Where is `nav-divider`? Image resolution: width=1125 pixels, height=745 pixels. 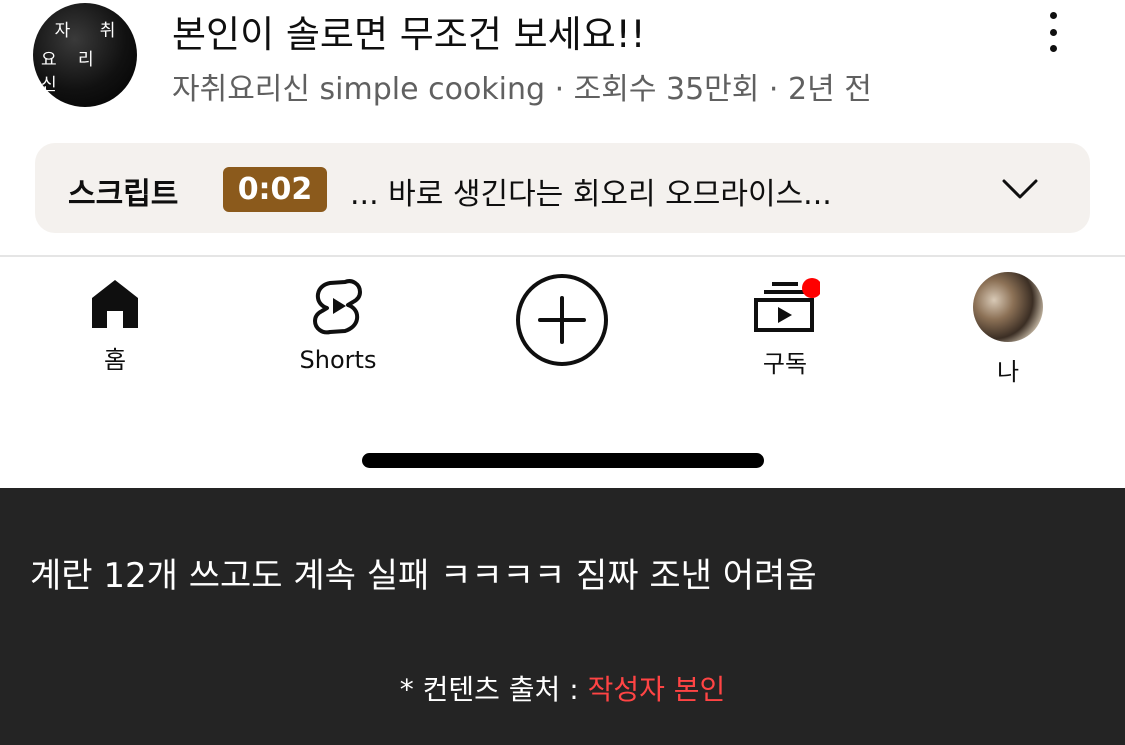
nav-divider is located at coordinates (562, 256).